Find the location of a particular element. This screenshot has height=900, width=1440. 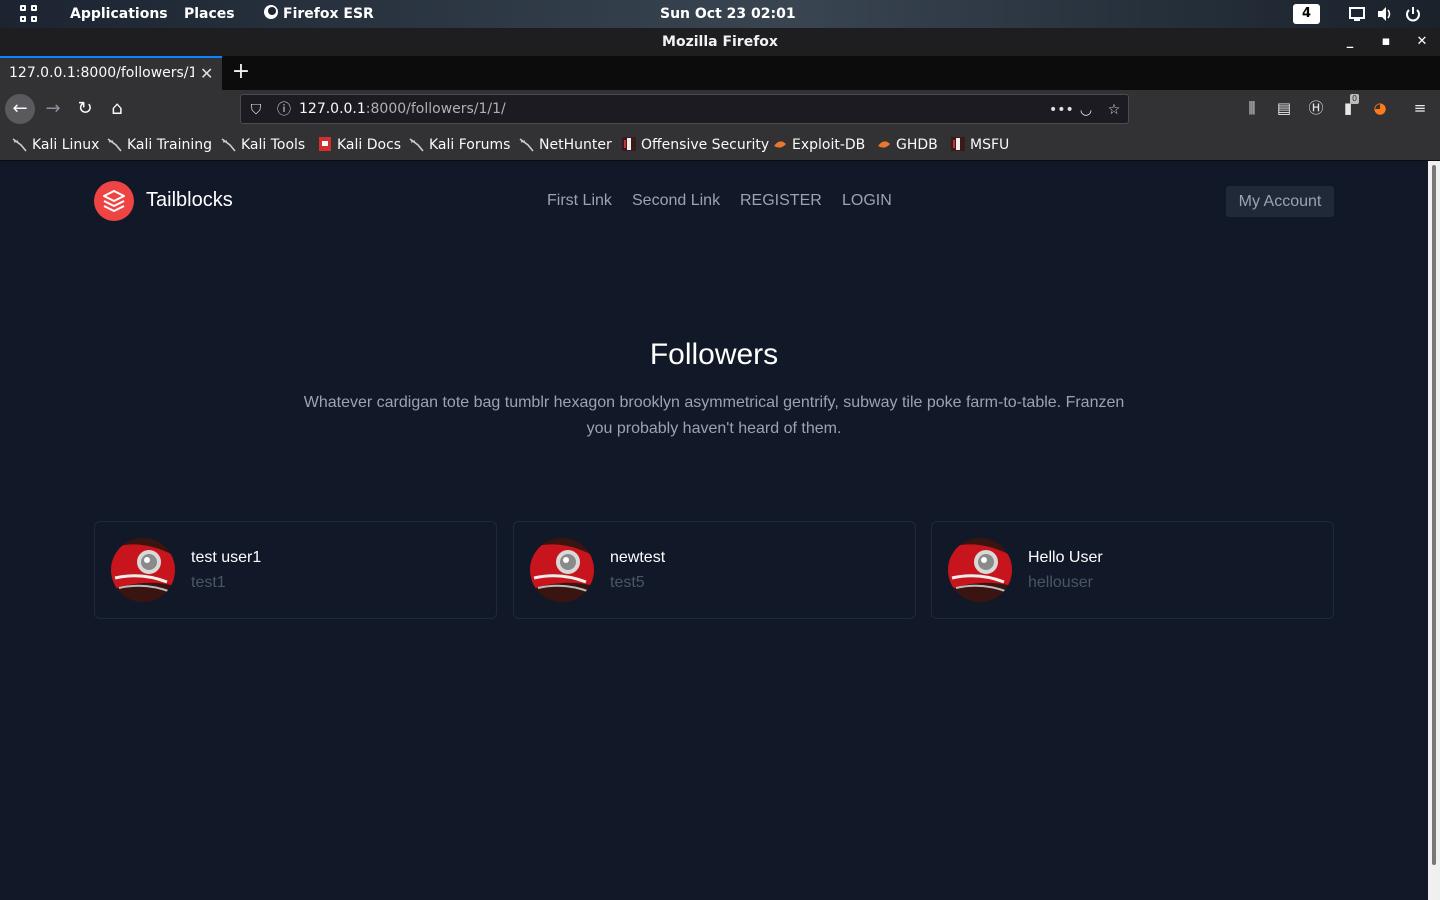

bookmark-exploit-db: Exploit-DB is located at coordinates (818, 145).